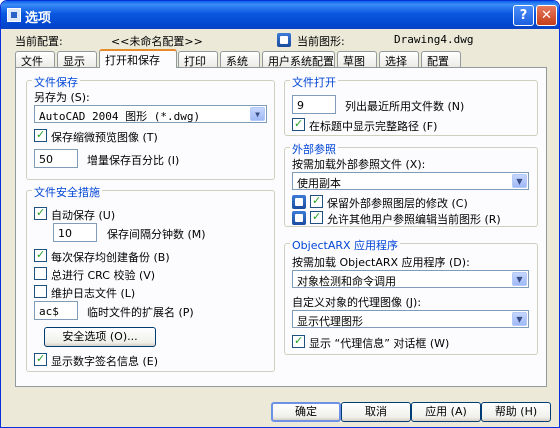 The height and width of the screenshot is (428, 560). I want to click on crc-label: 总进行 CRC 校验 (V), so click(103, 275).